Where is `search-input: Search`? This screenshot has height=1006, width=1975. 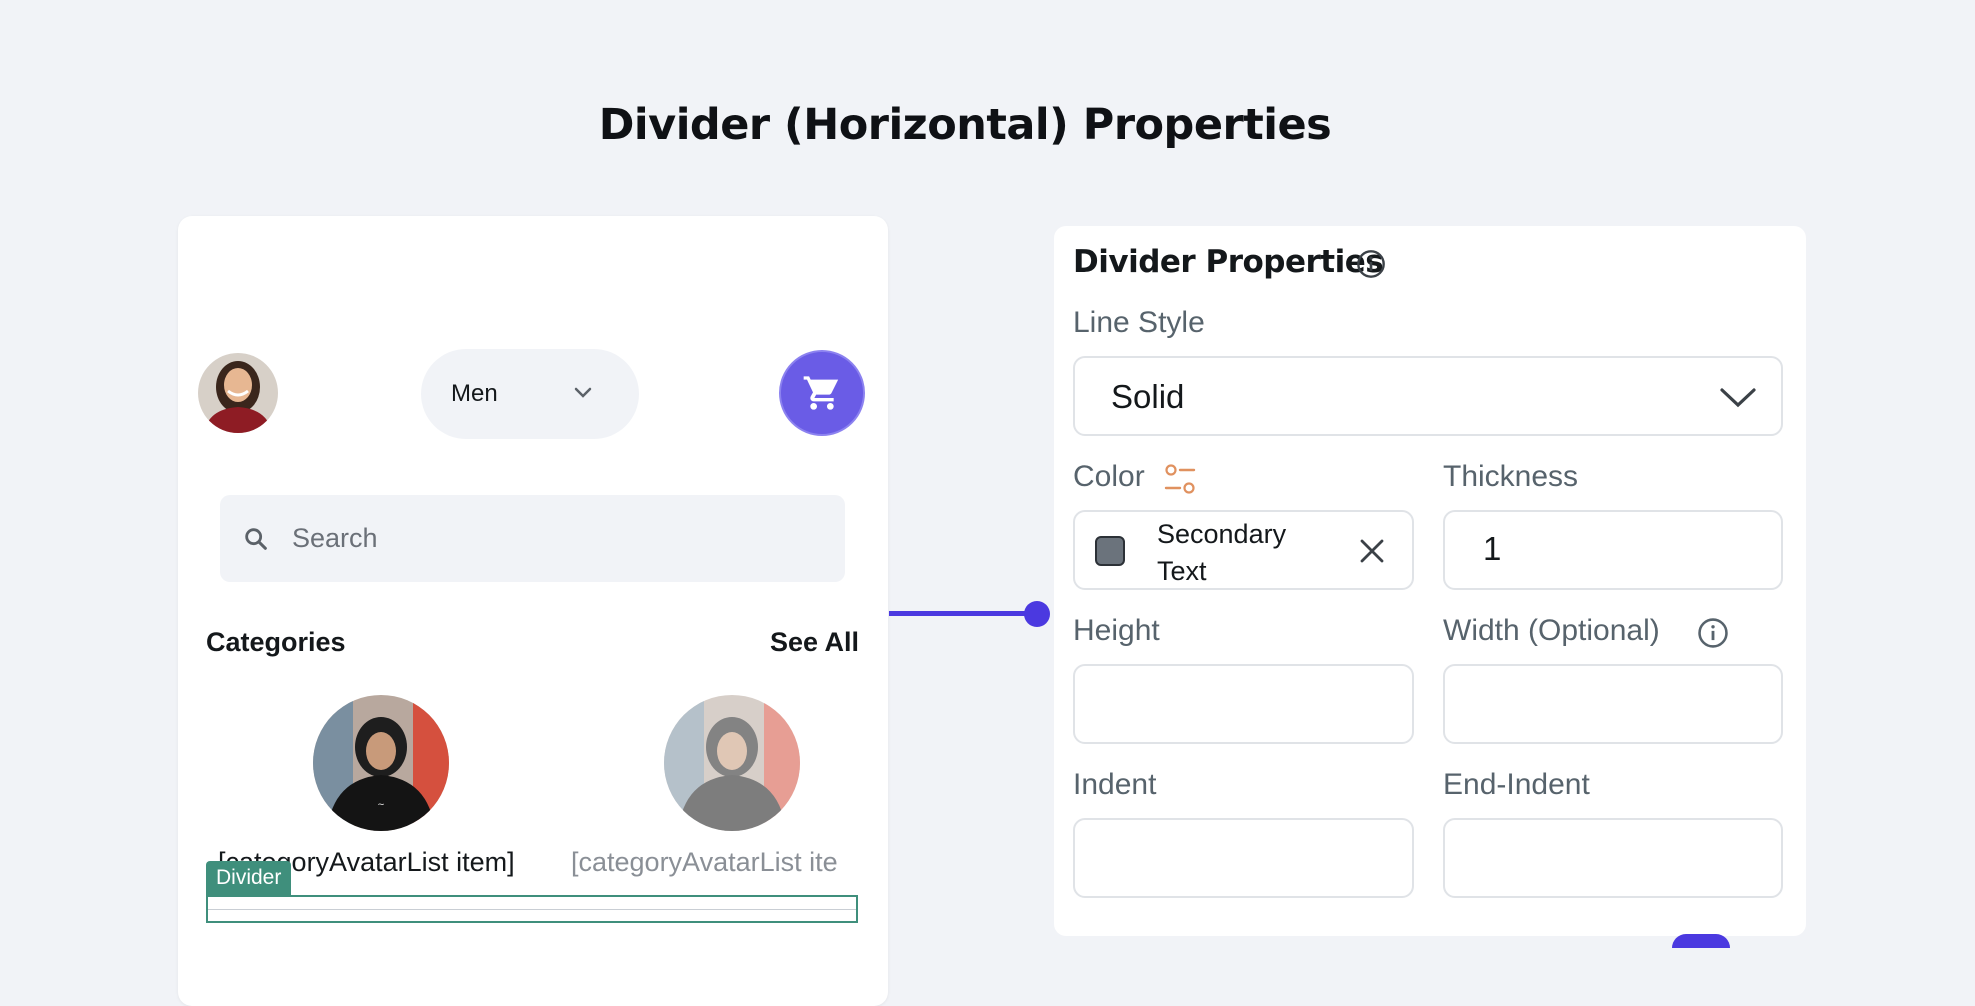
search-input: Search is located at coordinates (532, 538).